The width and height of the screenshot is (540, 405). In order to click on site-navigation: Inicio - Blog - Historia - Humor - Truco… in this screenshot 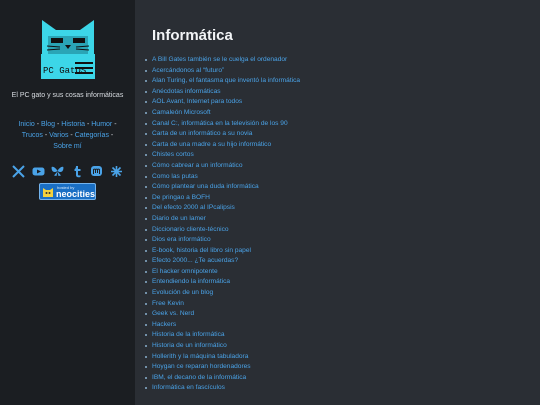, I will do `click(67, 135)`.